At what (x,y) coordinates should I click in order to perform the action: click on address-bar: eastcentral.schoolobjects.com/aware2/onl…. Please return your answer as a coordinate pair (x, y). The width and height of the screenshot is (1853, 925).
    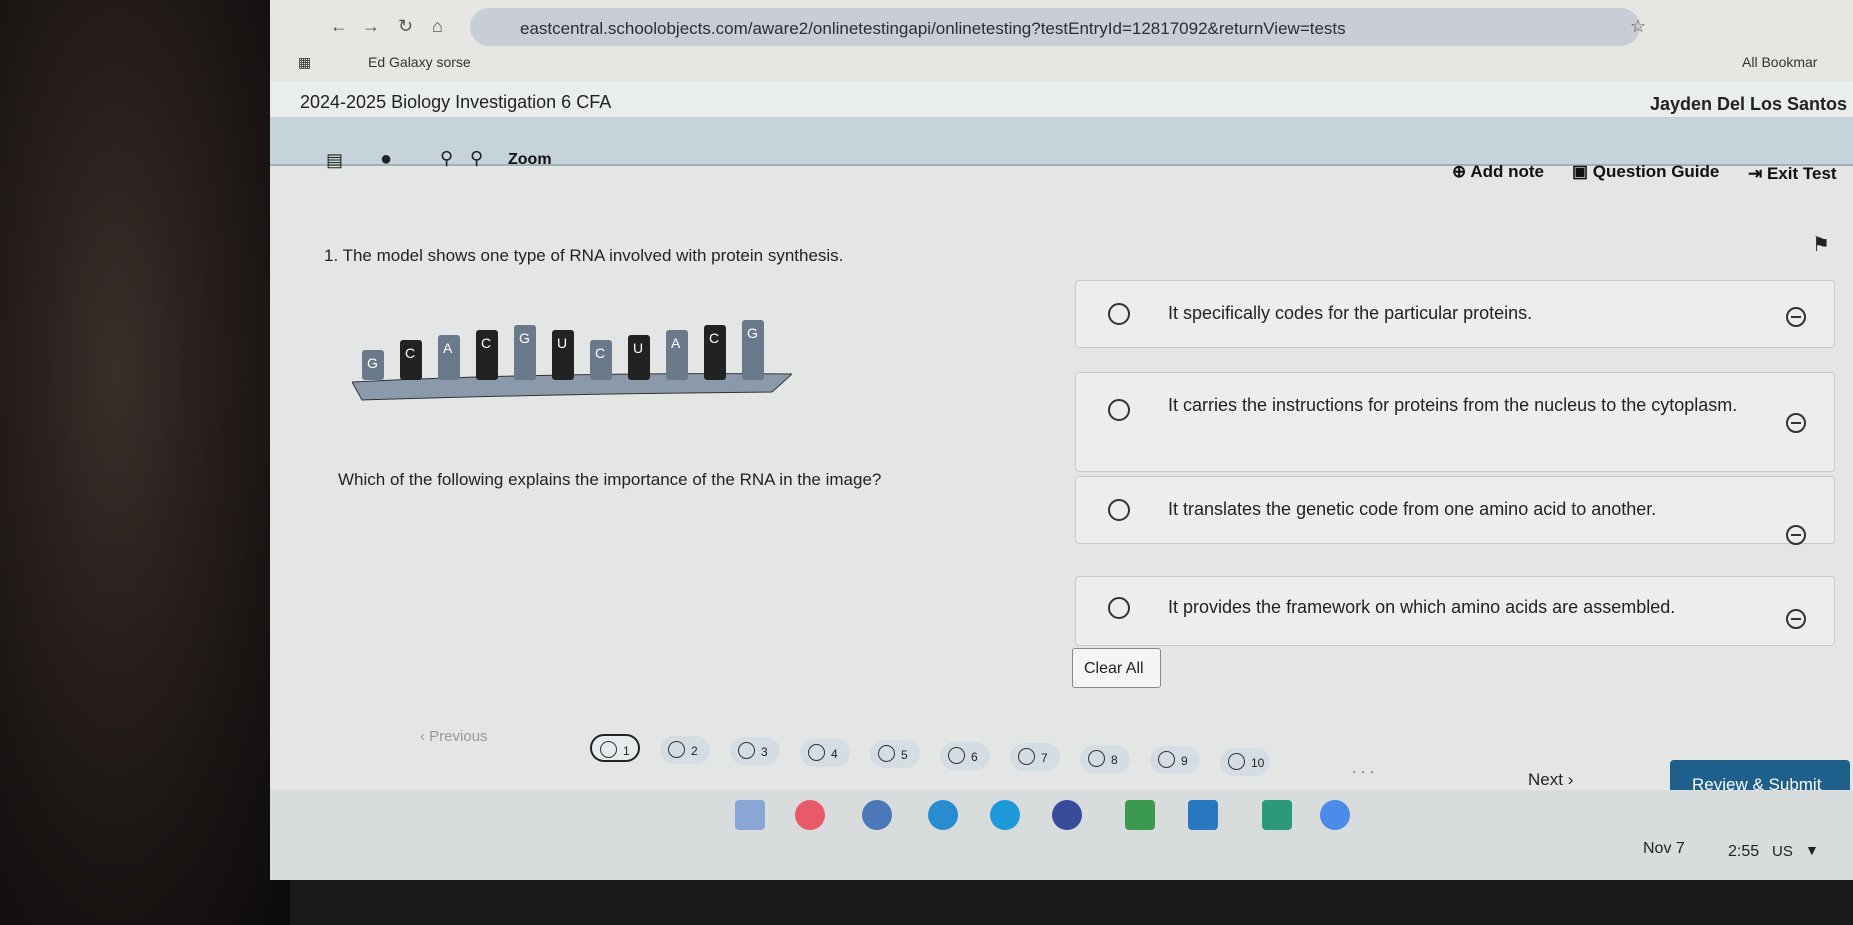
    Looking at the image, I should click on (1055, 27).